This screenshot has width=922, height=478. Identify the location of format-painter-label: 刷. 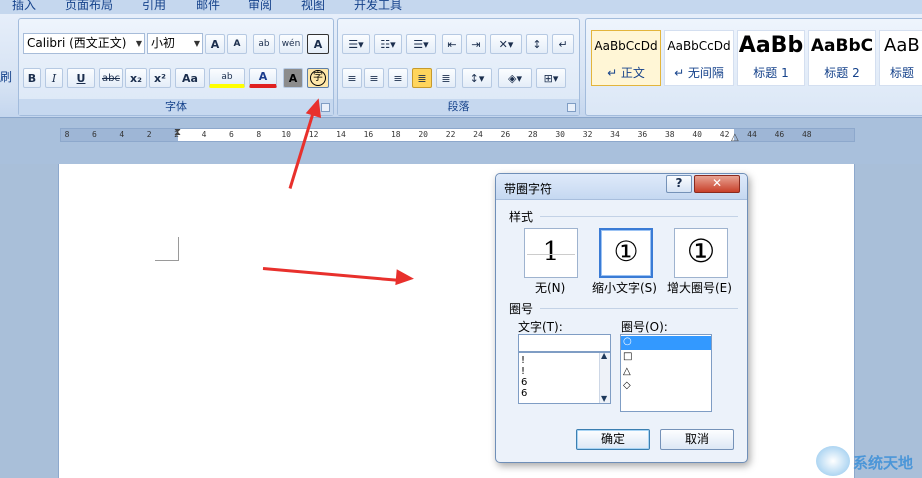
(6, 76).